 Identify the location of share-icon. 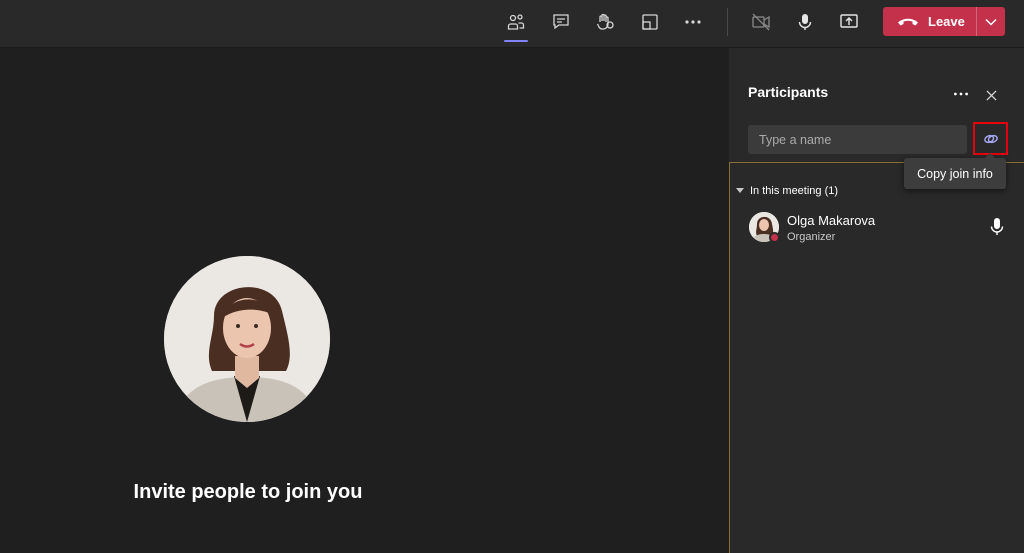
(849, 21).